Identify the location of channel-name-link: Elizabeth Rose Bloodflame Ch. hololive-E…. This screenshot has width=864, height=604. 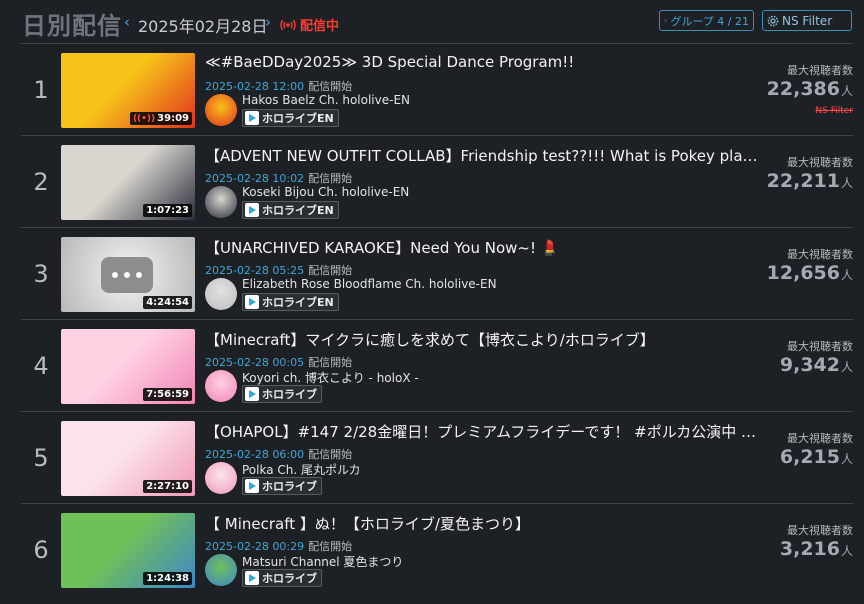
(369, 284).